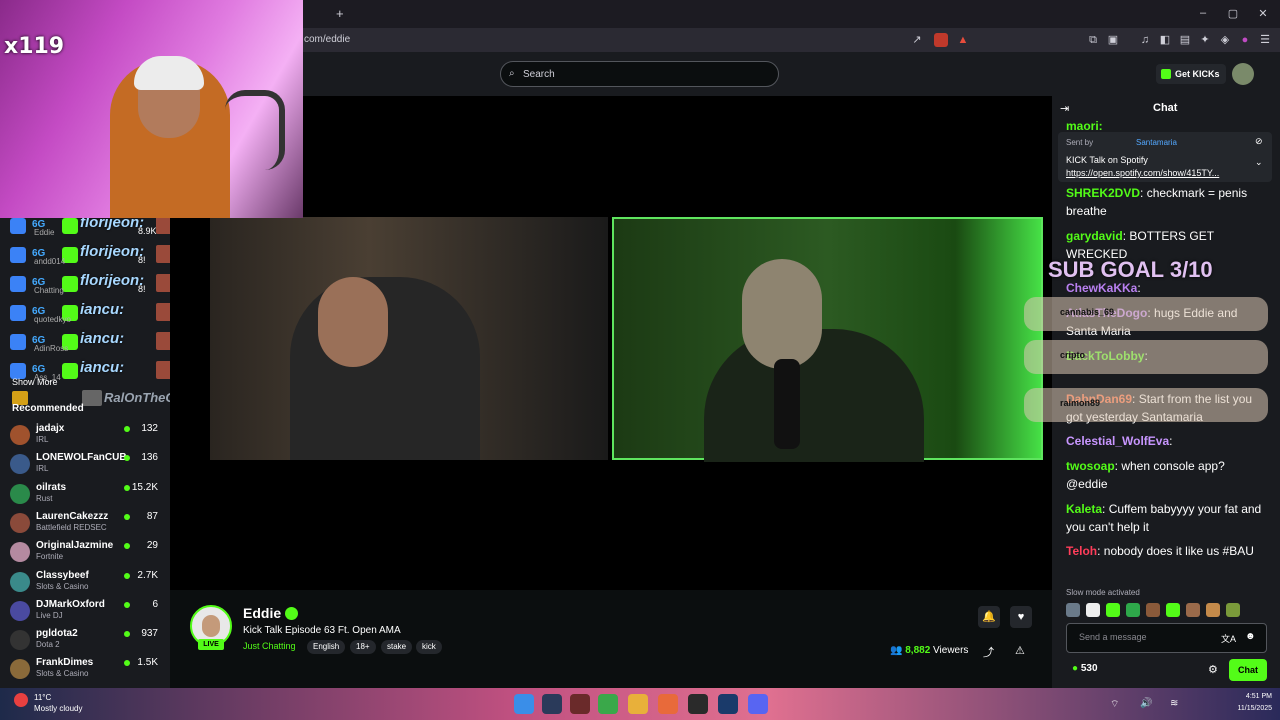 Image resolution: width=1280 pixels, height=720 pixels. I want to click on share-stream-icon: ⤴, so click(988, 652).